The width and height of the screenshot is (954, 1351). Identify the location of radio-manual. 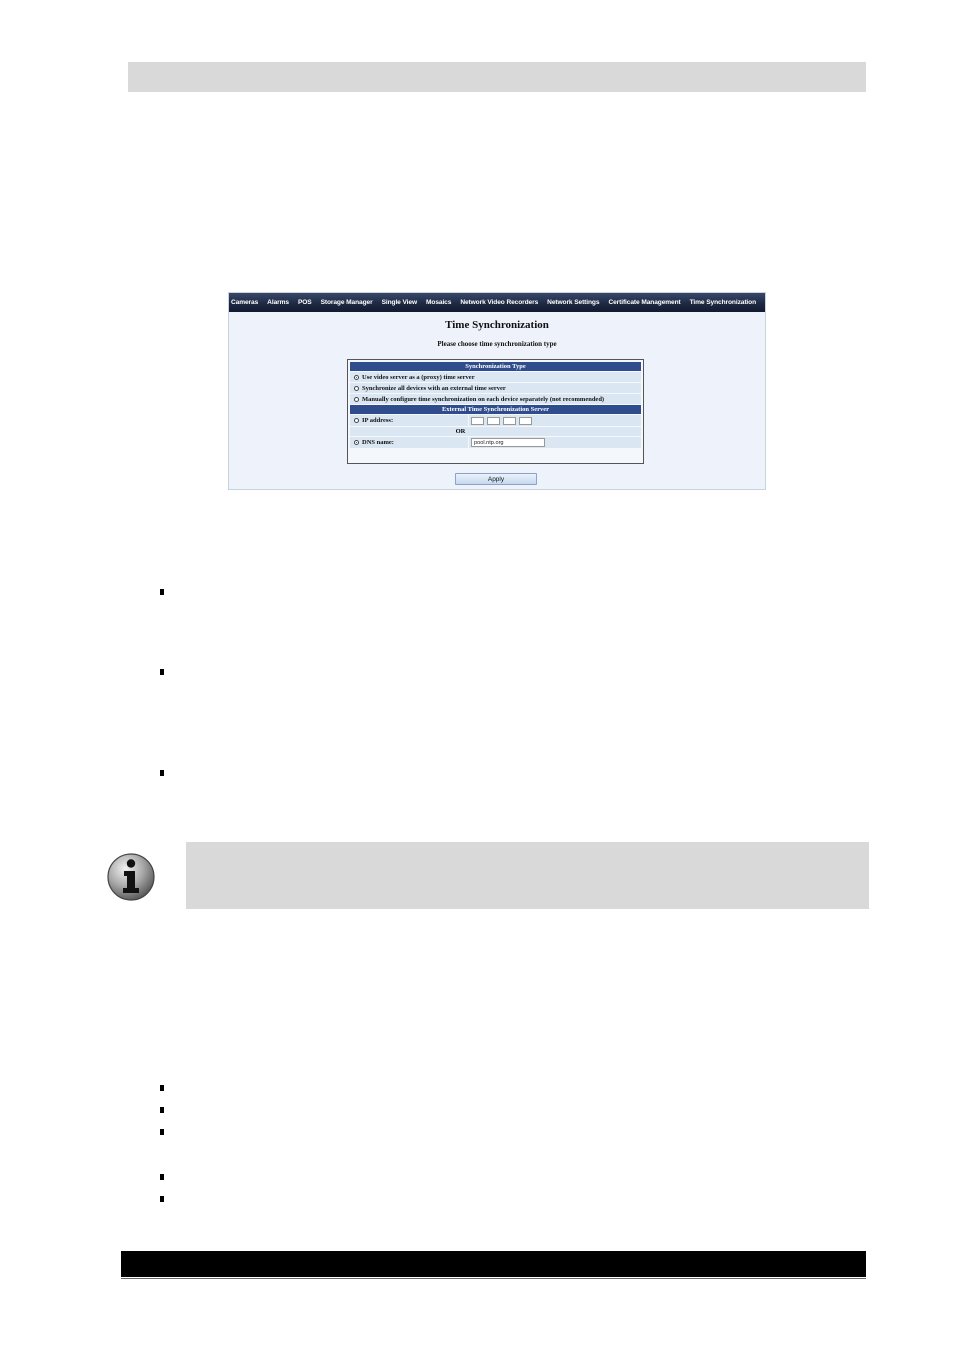
(356, 399).